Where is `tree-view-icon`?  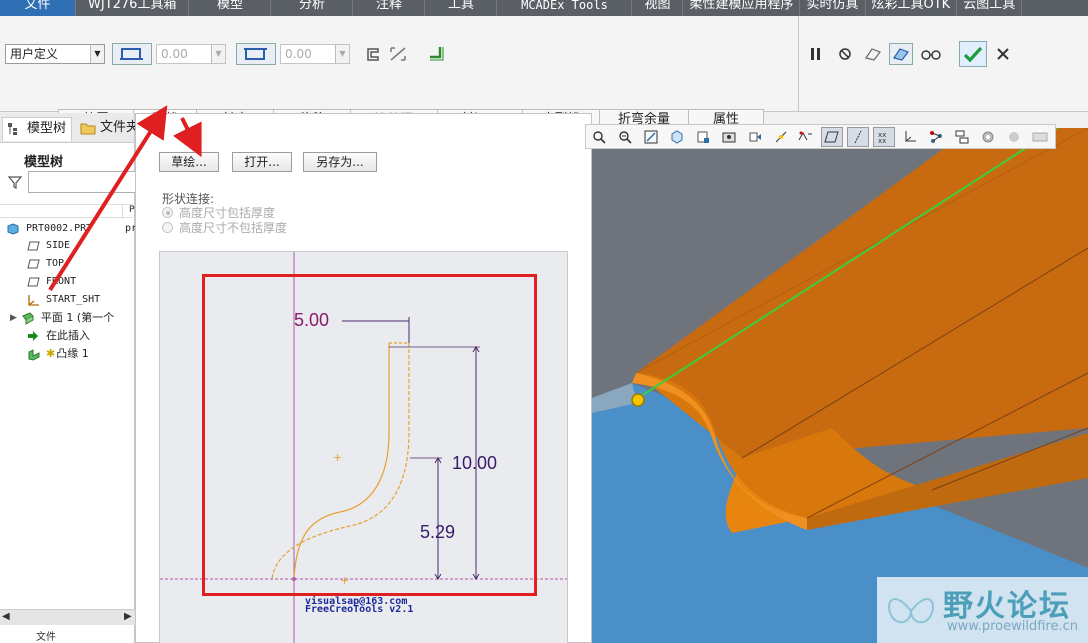
tree-view-icon is located at coordinates (962, 136).